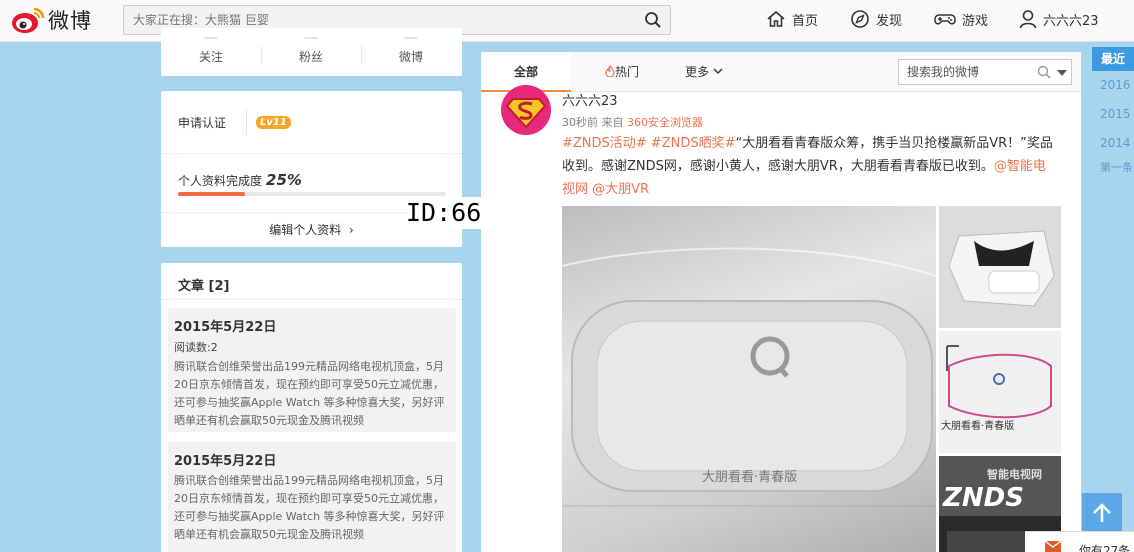  Describe the element at coordinates (945, 19) in the screenshot. I see `gamepad-icon` at that location.